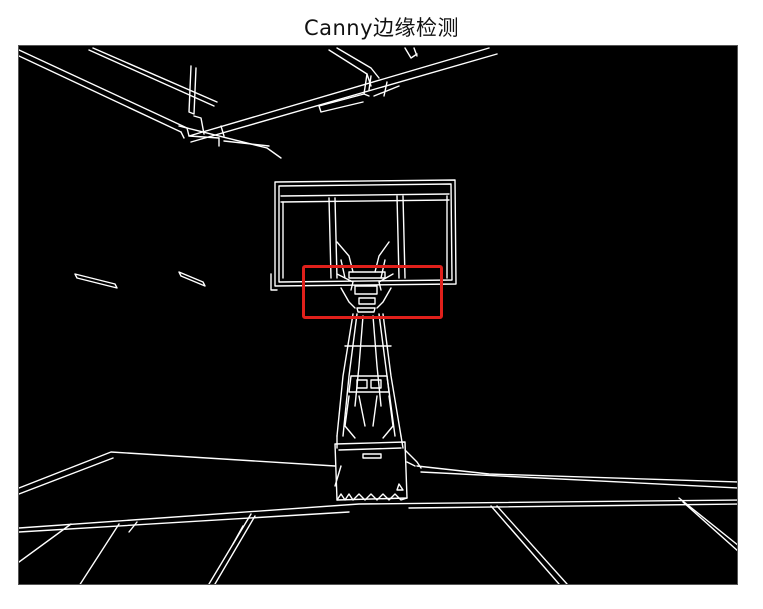 This screenshot has width=763, height=609. Describe the element at coordinates (140, 280) in the screenshot. I see `wall-light-edges` at that location.